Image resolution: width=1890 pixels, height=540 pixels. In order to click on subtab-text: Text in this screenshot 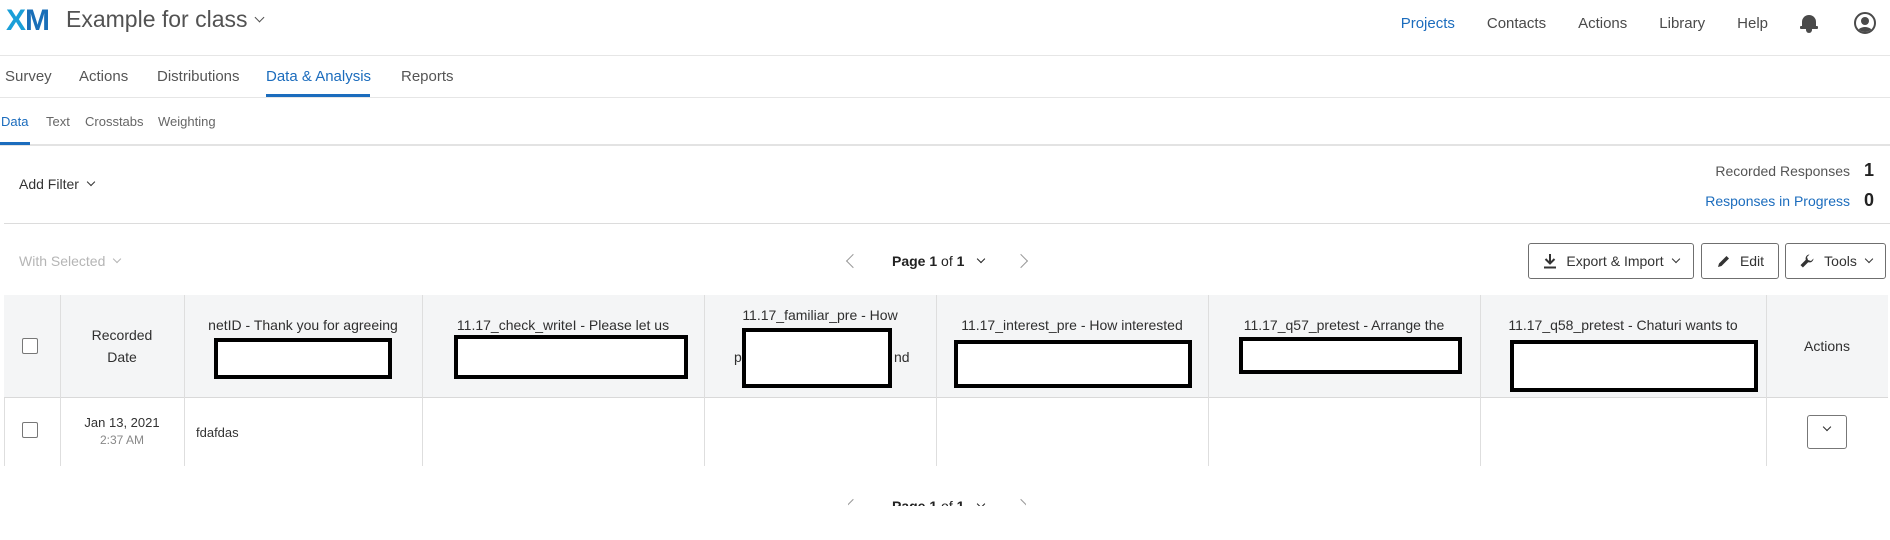, I will do `click(58, 121)`.